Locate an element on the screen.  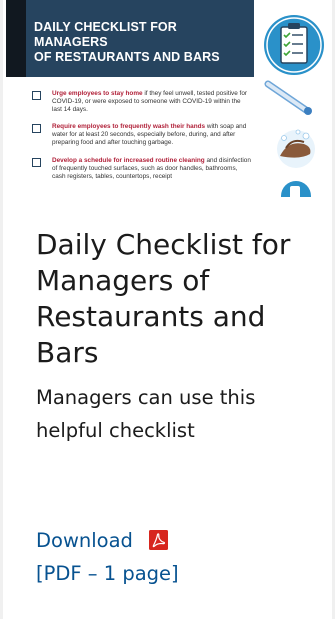
file-info: [PDF – 1 page] is located at coordinates (107, 573).